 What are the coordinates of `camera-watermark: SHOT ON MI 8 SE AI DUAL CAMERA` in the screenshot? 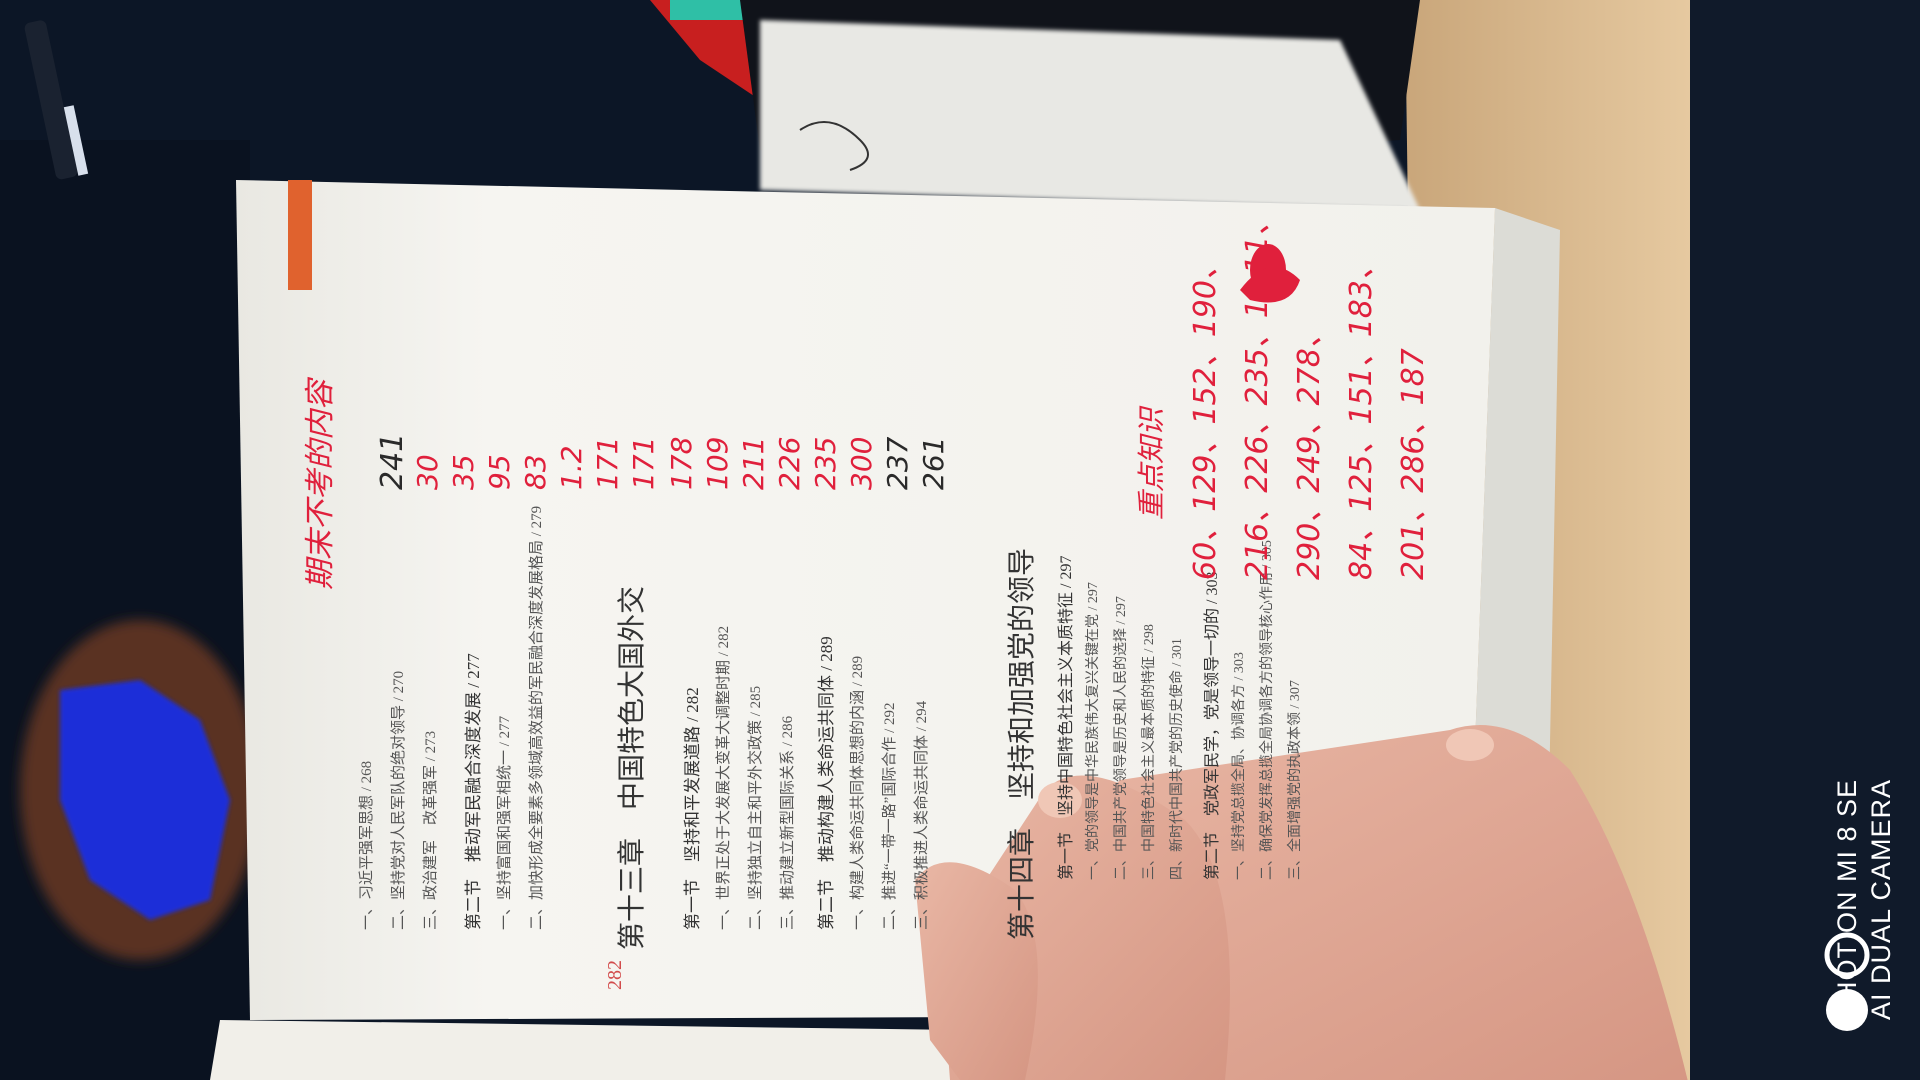 It's located at (1870, 790).